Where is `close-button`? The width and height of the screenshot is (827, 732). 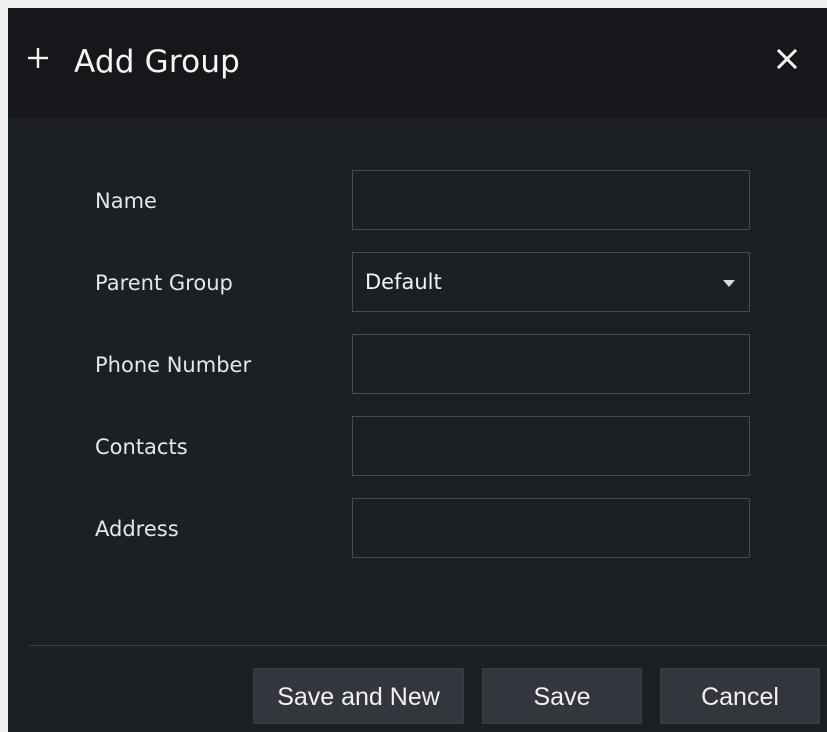 close-button is located at coordinates (787, 61).